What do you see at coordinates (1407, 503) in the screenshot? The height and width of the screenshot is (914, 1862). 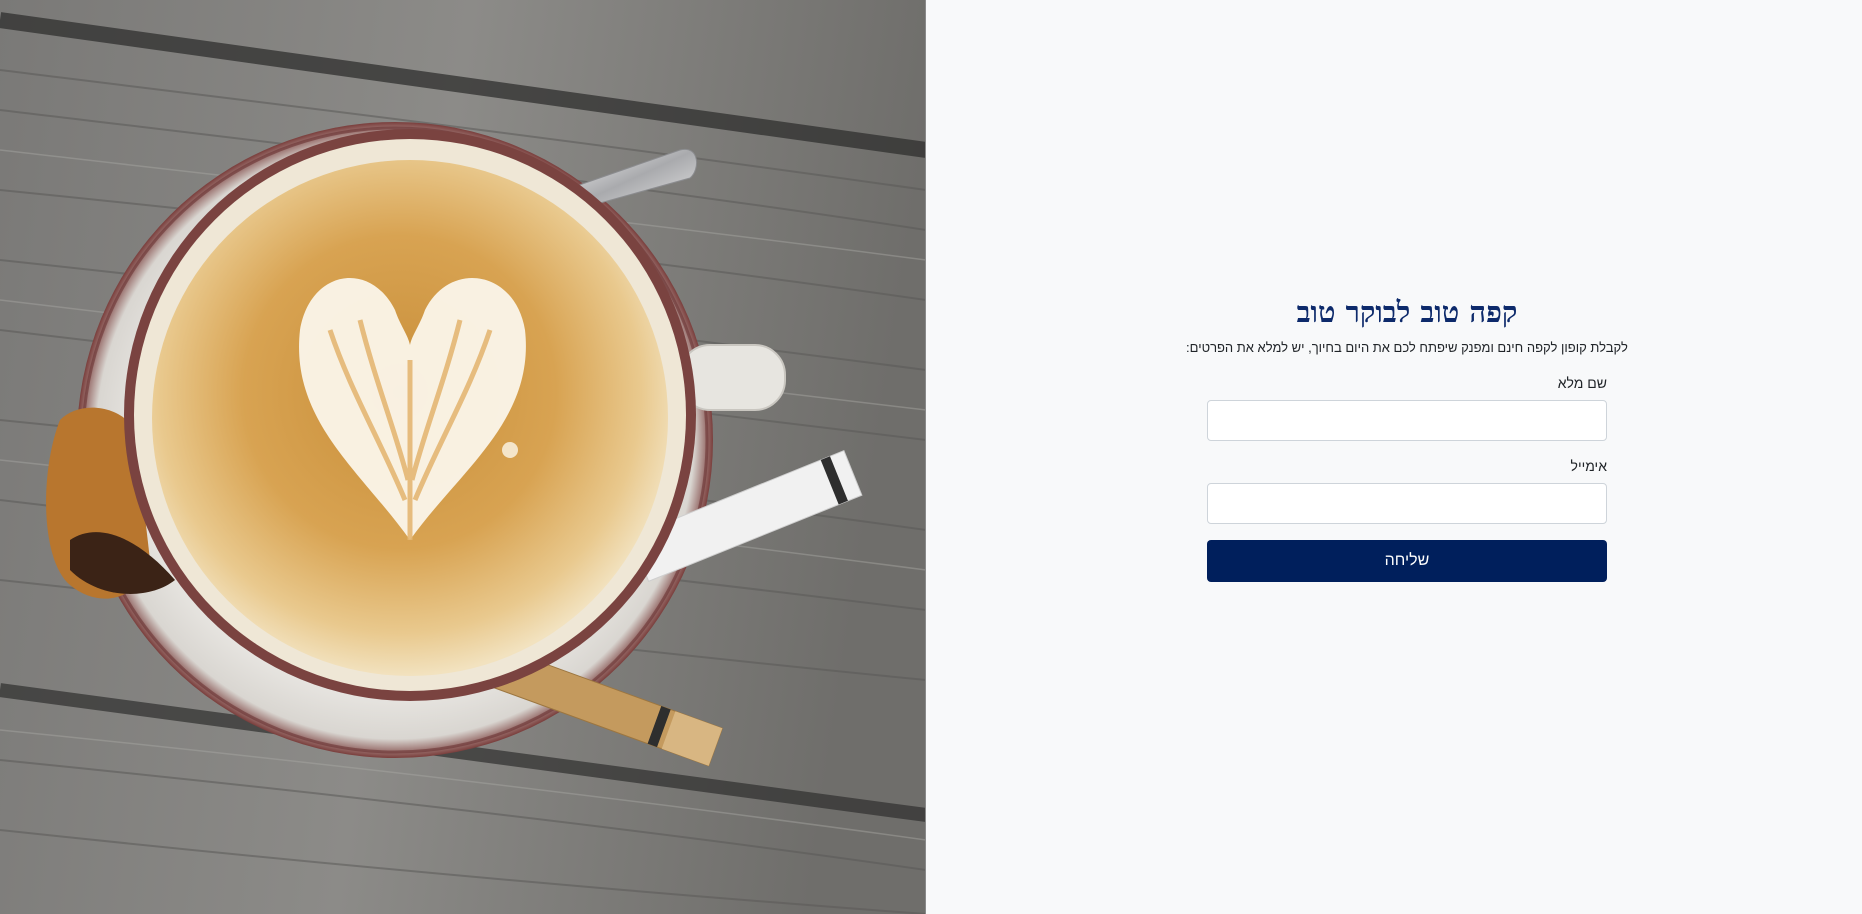 I see `email-input` at bounding box center [1407, 503].